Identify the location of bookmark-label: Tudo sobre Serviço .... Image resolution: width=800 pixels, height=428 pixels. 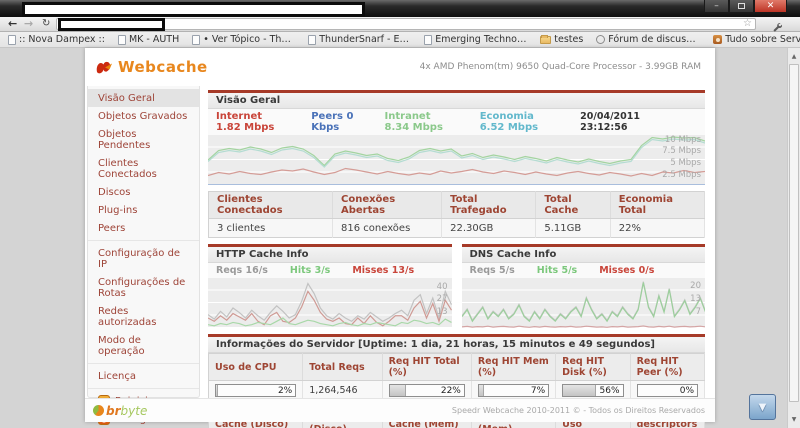
(762, 39).